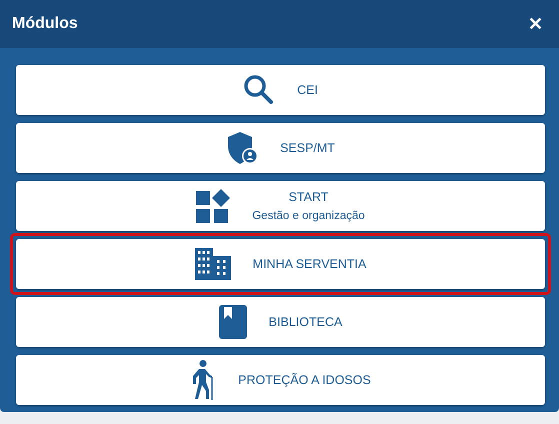 The image size is (559, 424). I want to click on module-button: MINHA SERVENTIA, so click(280, 264).